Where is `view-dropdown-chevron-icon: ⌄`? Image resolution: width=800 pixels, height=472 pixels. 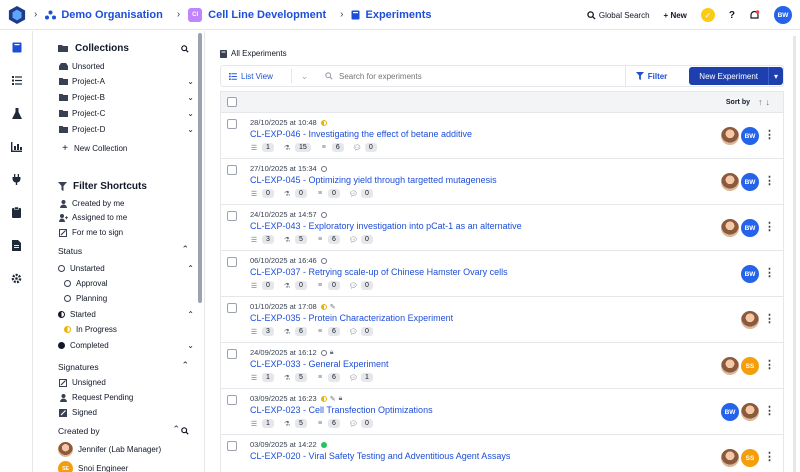
view-dropdown-chevron-icon: ⌄ is located at coordinates (304, 76).